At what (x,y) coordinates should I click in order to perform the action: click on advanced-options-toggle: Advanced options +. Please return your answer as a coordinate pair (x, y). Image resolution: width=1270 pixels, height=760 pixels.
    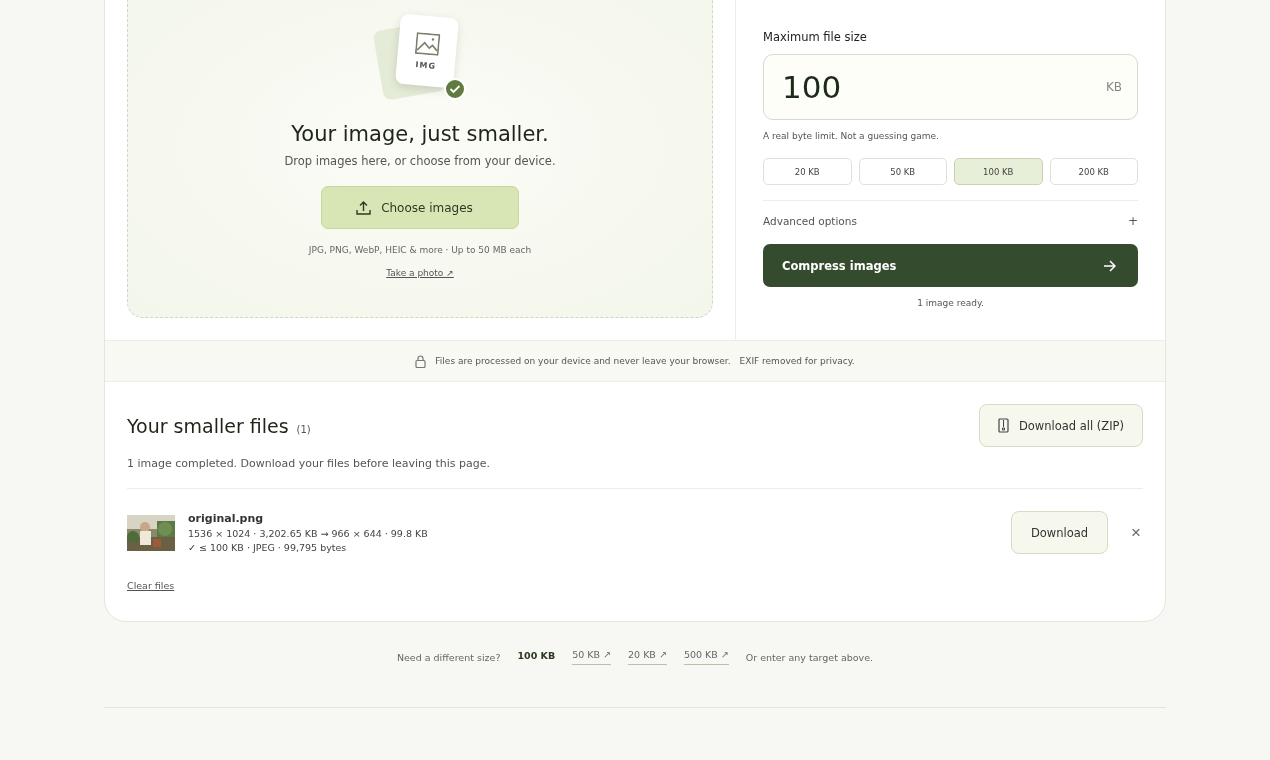
    Looking at the image, I should click on (950, 220).